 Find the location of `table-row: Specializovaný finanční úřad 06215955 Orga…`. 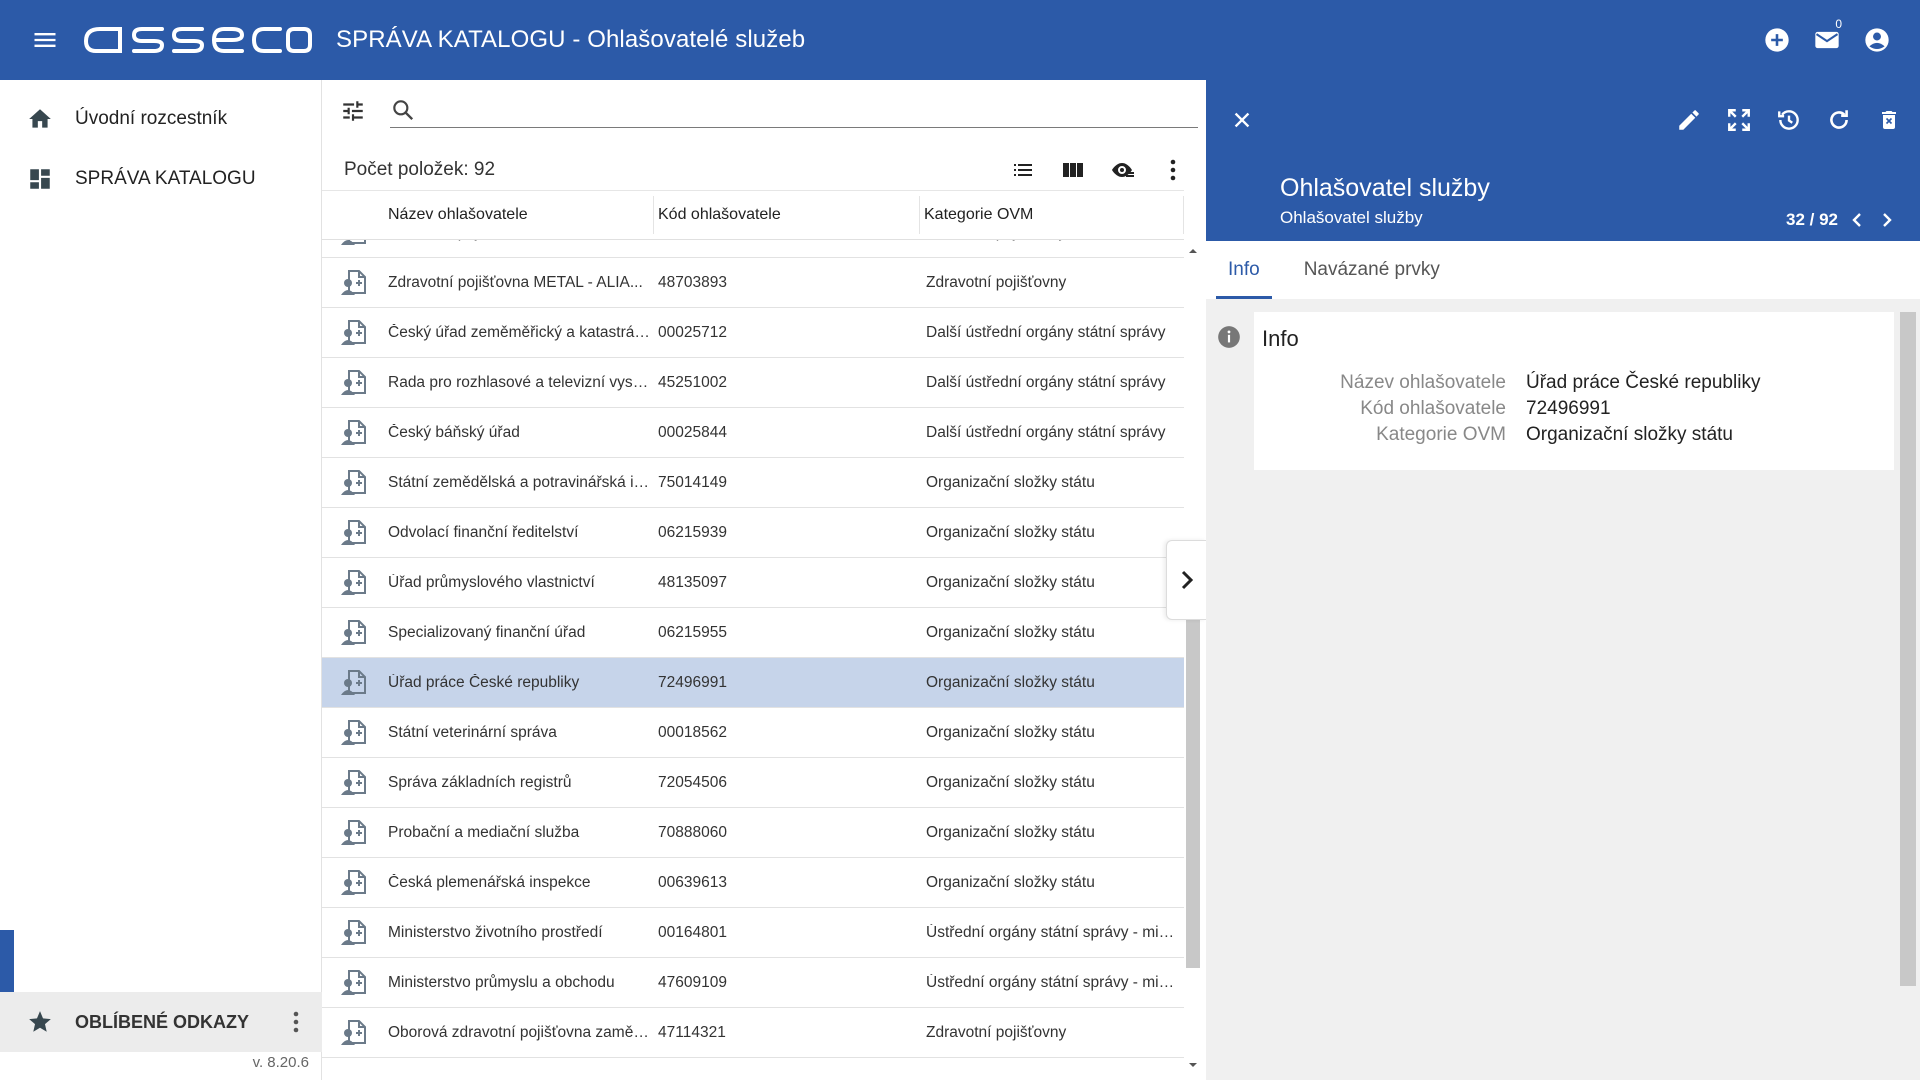

table-row: Specializovaný finanční úřad 06215955 Orga… is located at coordinates (753, 633).